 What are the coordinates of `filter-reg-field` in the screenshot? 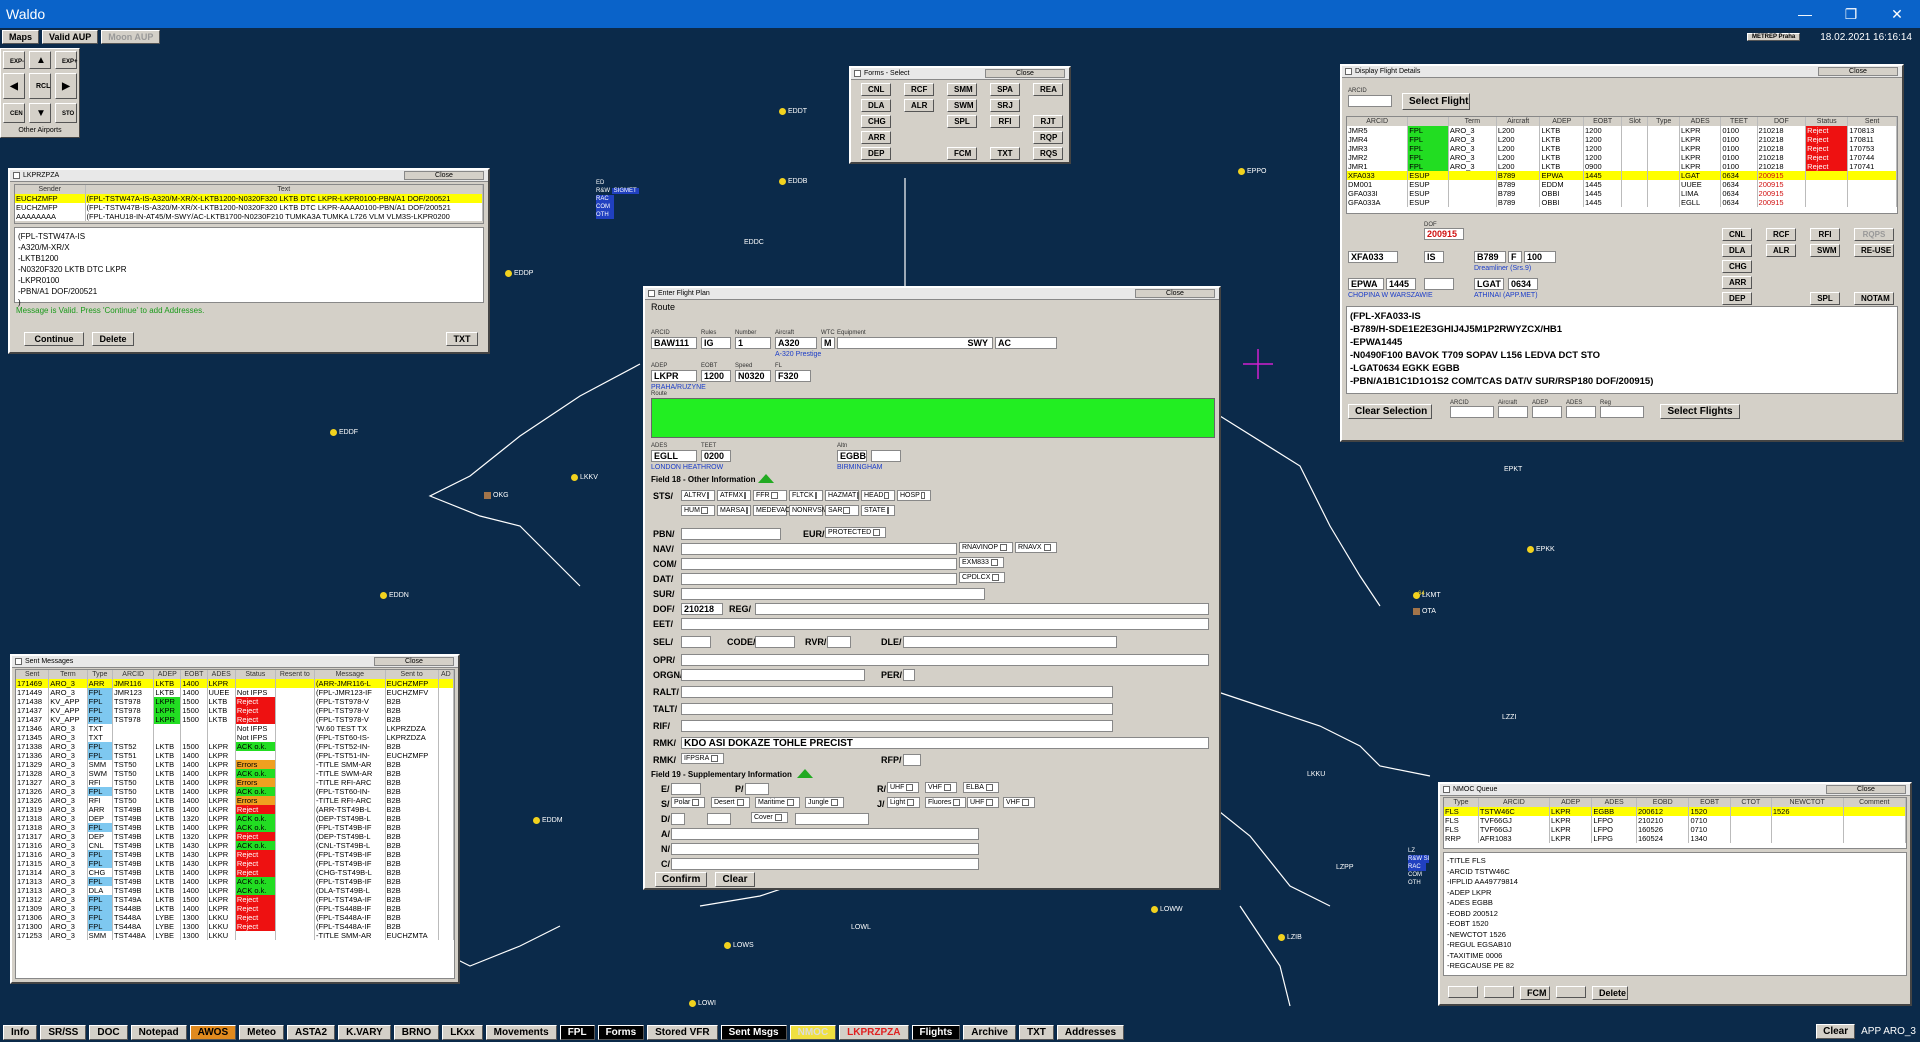 It's located at (1622, 412).